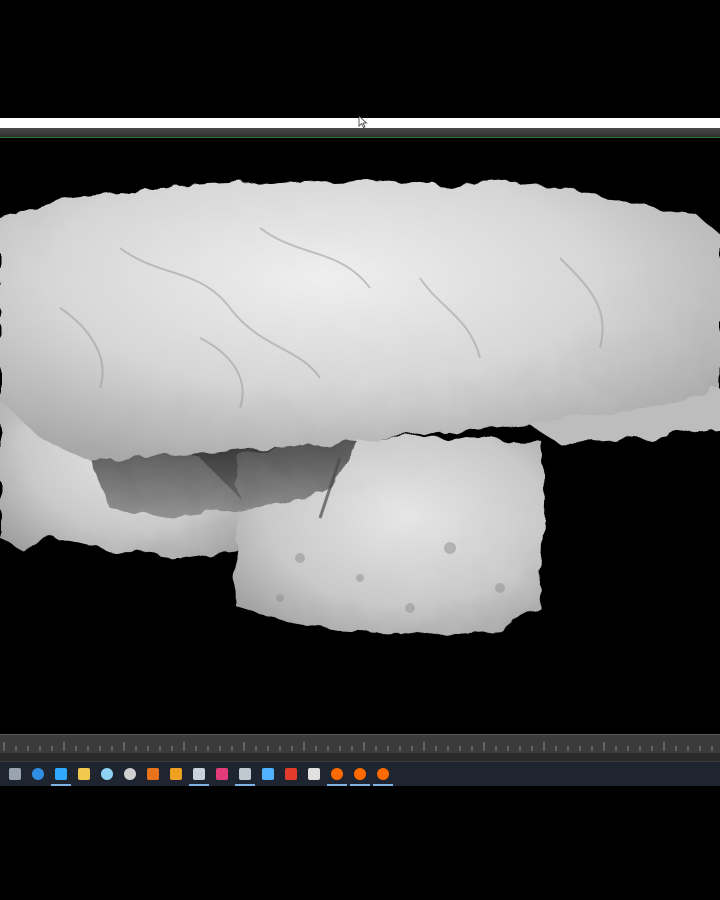 Image resolution: width=720 pixels, height=900 pixels. Describe the element at coordinates (314, 774) in the screenshot. I see `brush-tool-icon` at that location.